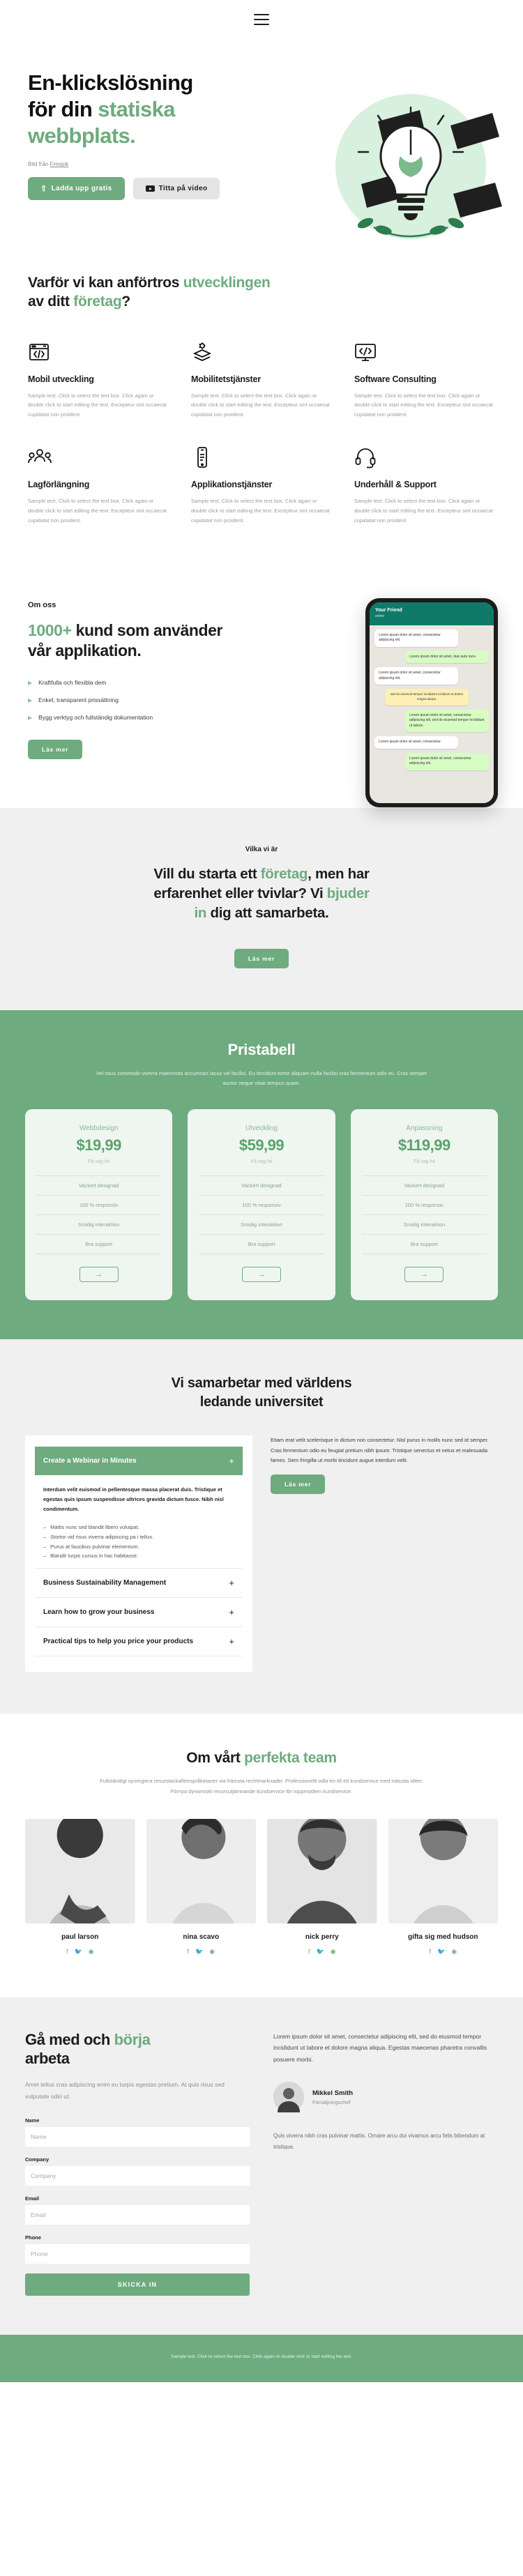  I want to click on phone-input, so click(137, 2254).